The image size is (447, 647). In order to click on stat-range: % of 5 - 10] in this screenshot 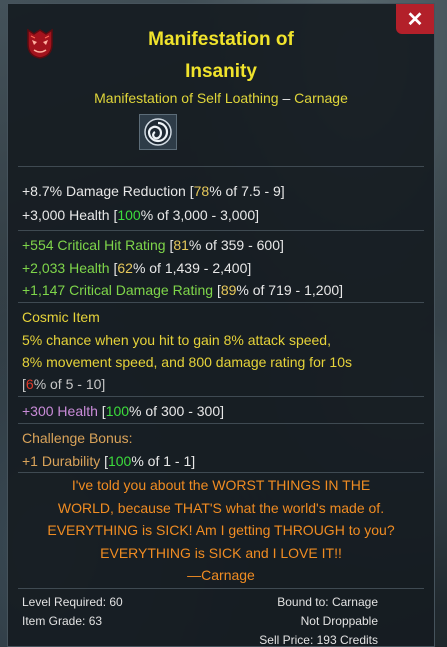, I will do `click(69, 384)`.